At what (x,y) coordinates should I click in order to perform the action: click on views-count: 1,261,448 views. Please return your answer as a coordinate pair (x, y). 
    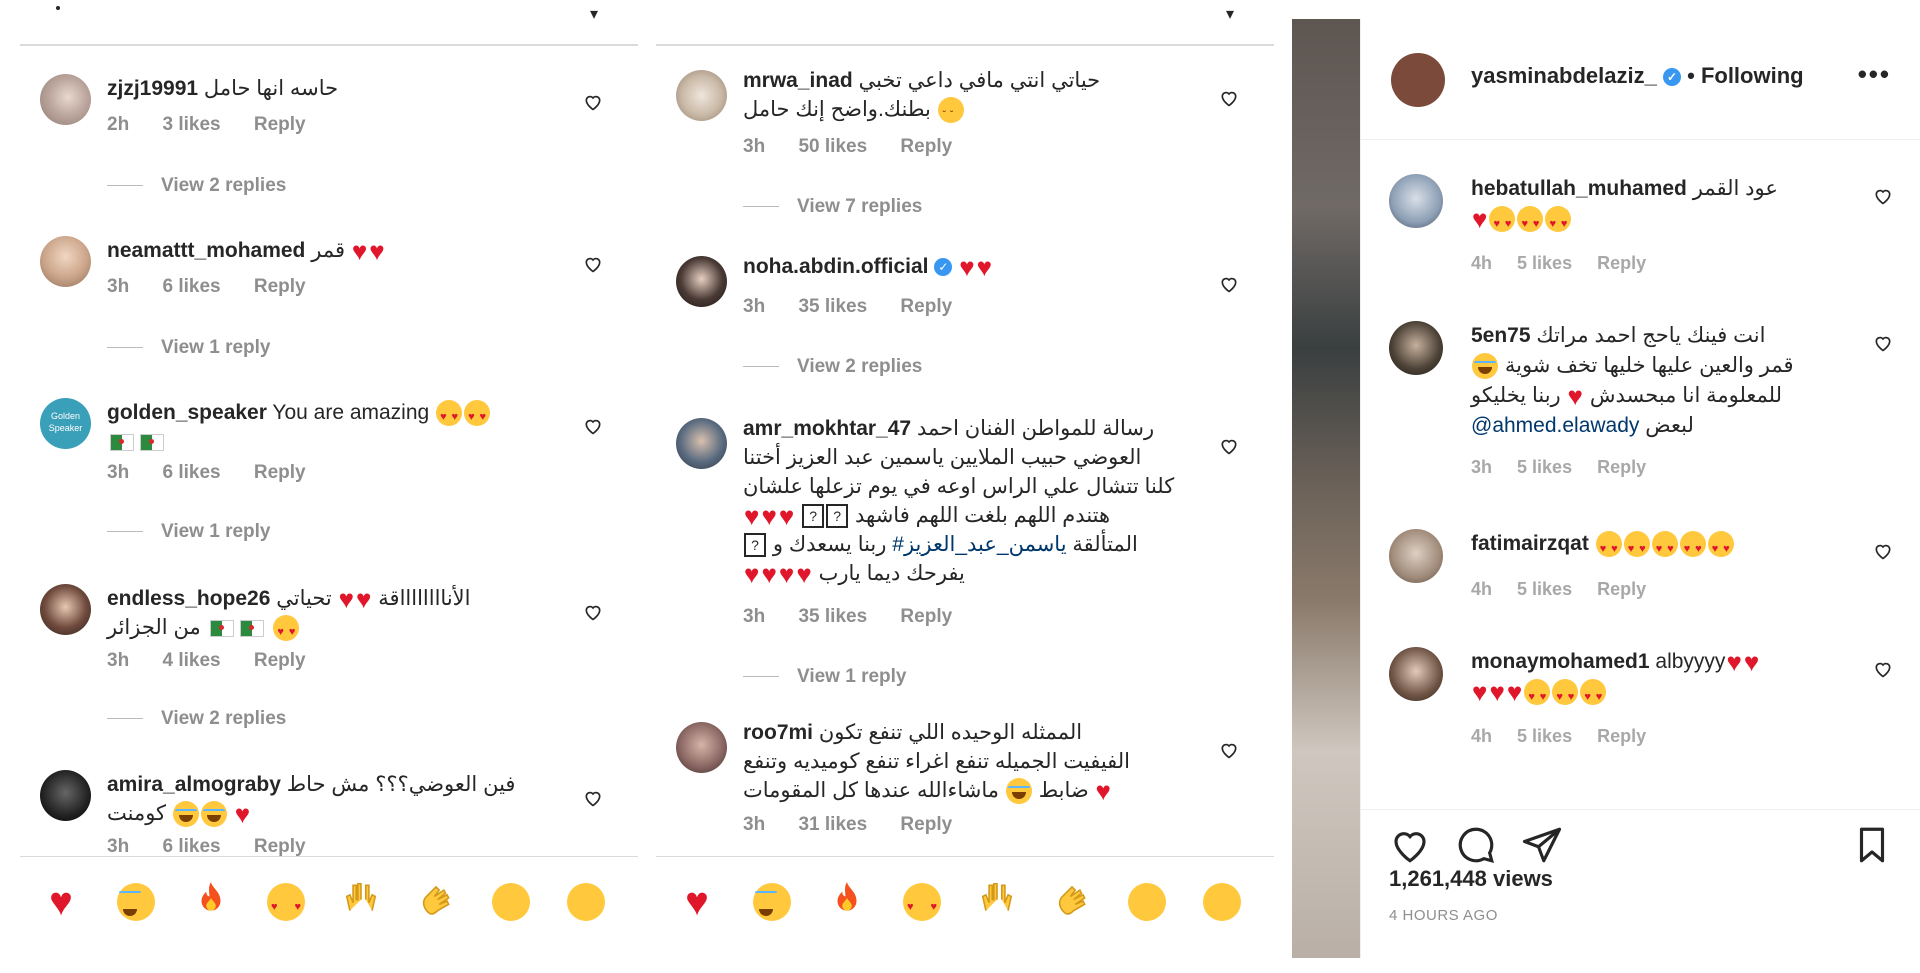
    Looking at the image, I should click on (1471, 879).